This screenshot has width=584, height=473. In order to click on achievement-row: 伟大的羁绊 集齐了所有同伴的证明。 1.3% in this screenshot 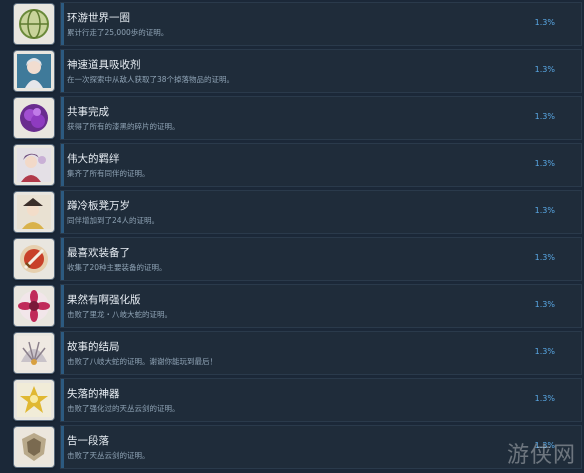, I will do `click(292, 165)`.